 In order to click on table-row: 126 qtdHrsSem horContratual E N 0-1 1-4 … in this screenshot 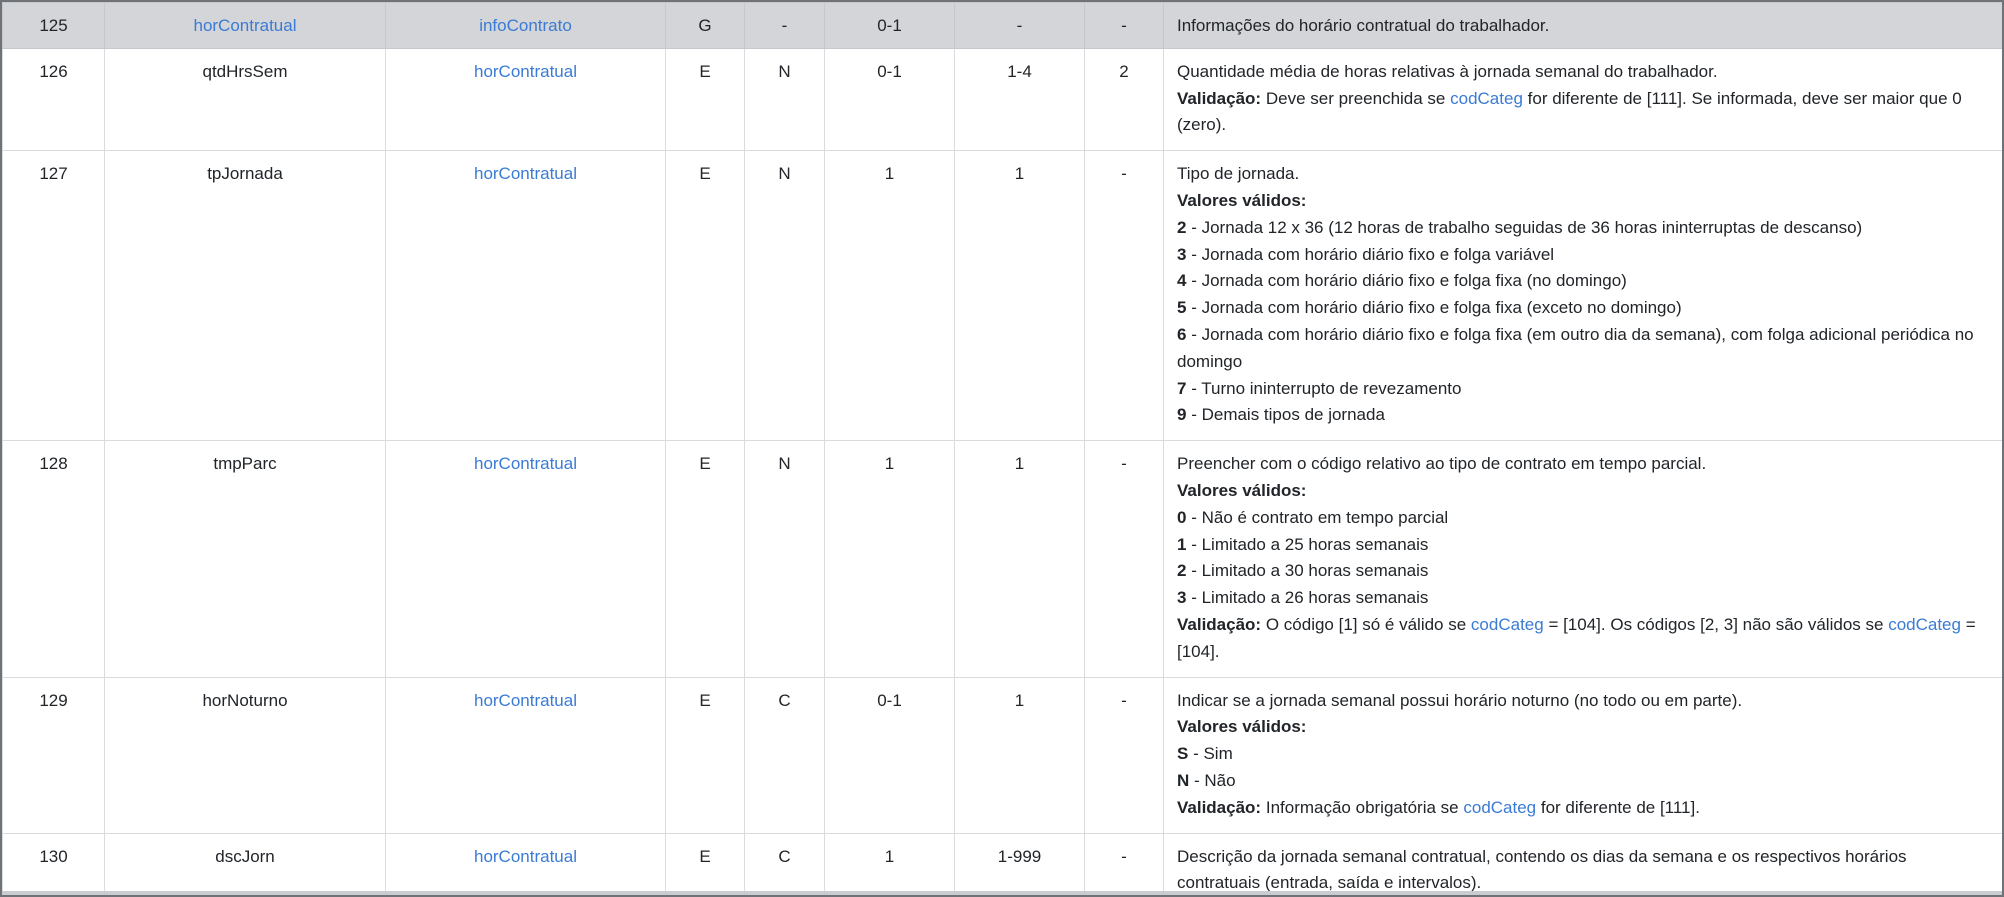, I will do `click(1002, 99)`.